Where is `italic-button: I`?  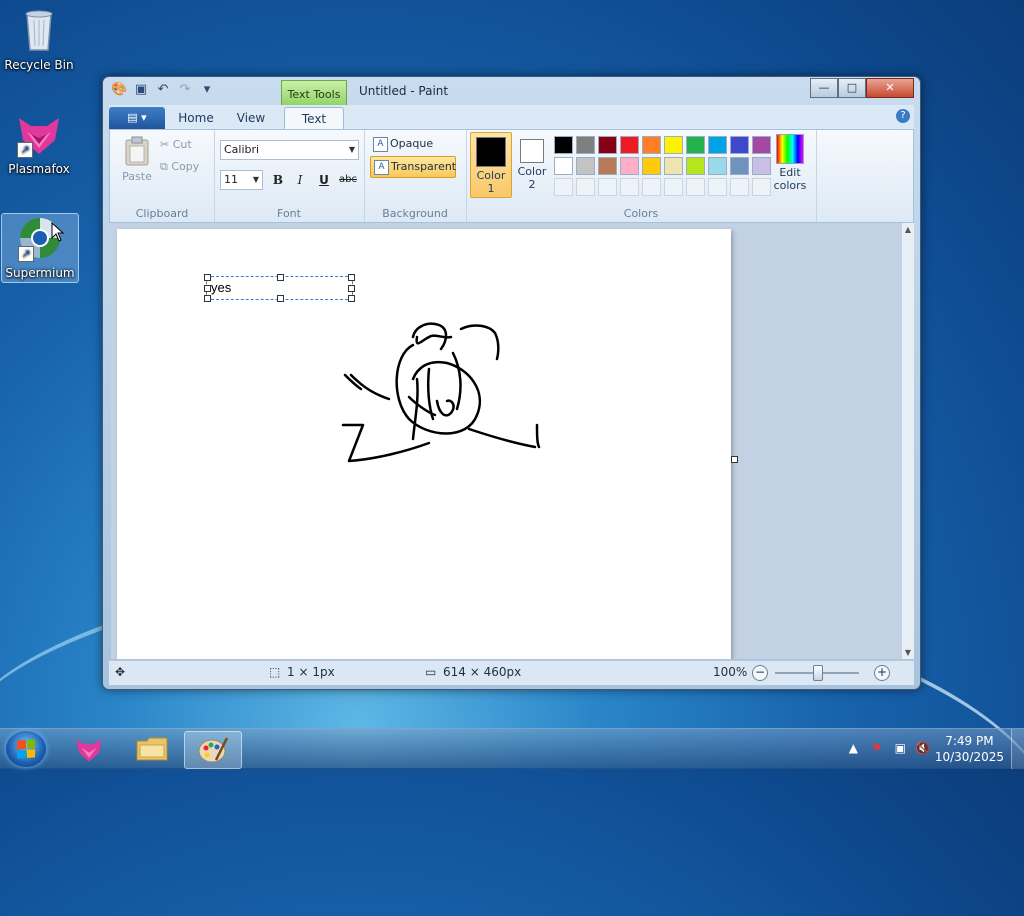
italic-button: I is located at coordinates (300, 180).